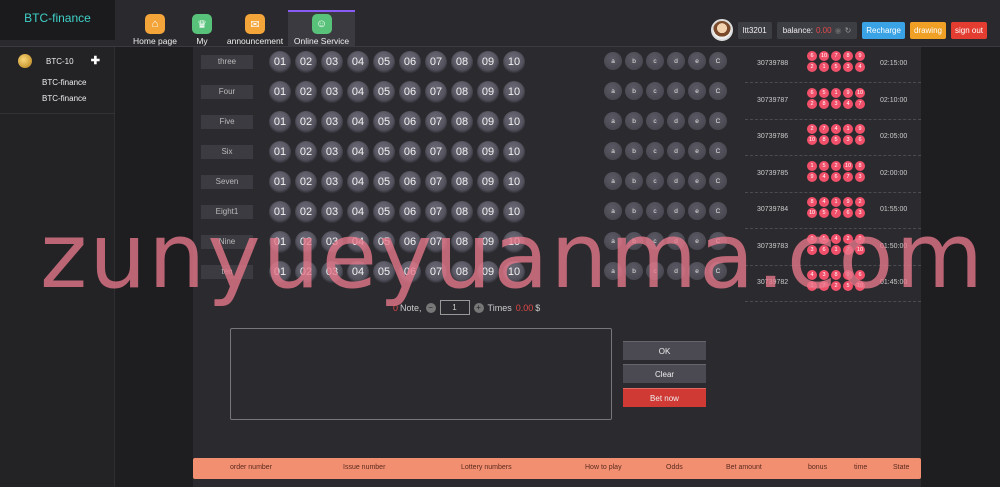  What do you see at coordinates (321, 28) in the screenshot?
I see `nav-item-support: ☺ Online Service` at bounding box center [321, 28].